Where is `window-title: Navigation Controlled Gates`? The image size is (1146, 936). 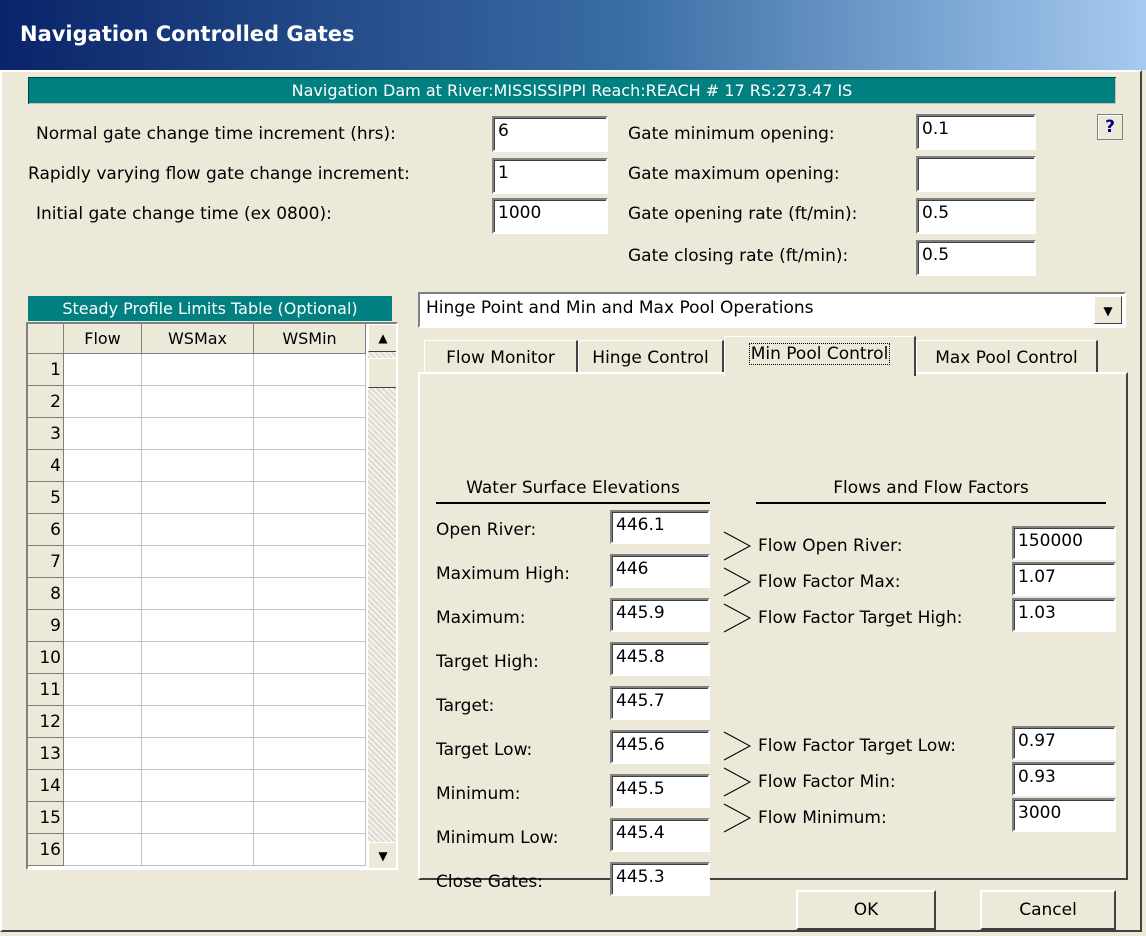 window-title: Navigation Controlled Gates is located at coordinates (187, 34).